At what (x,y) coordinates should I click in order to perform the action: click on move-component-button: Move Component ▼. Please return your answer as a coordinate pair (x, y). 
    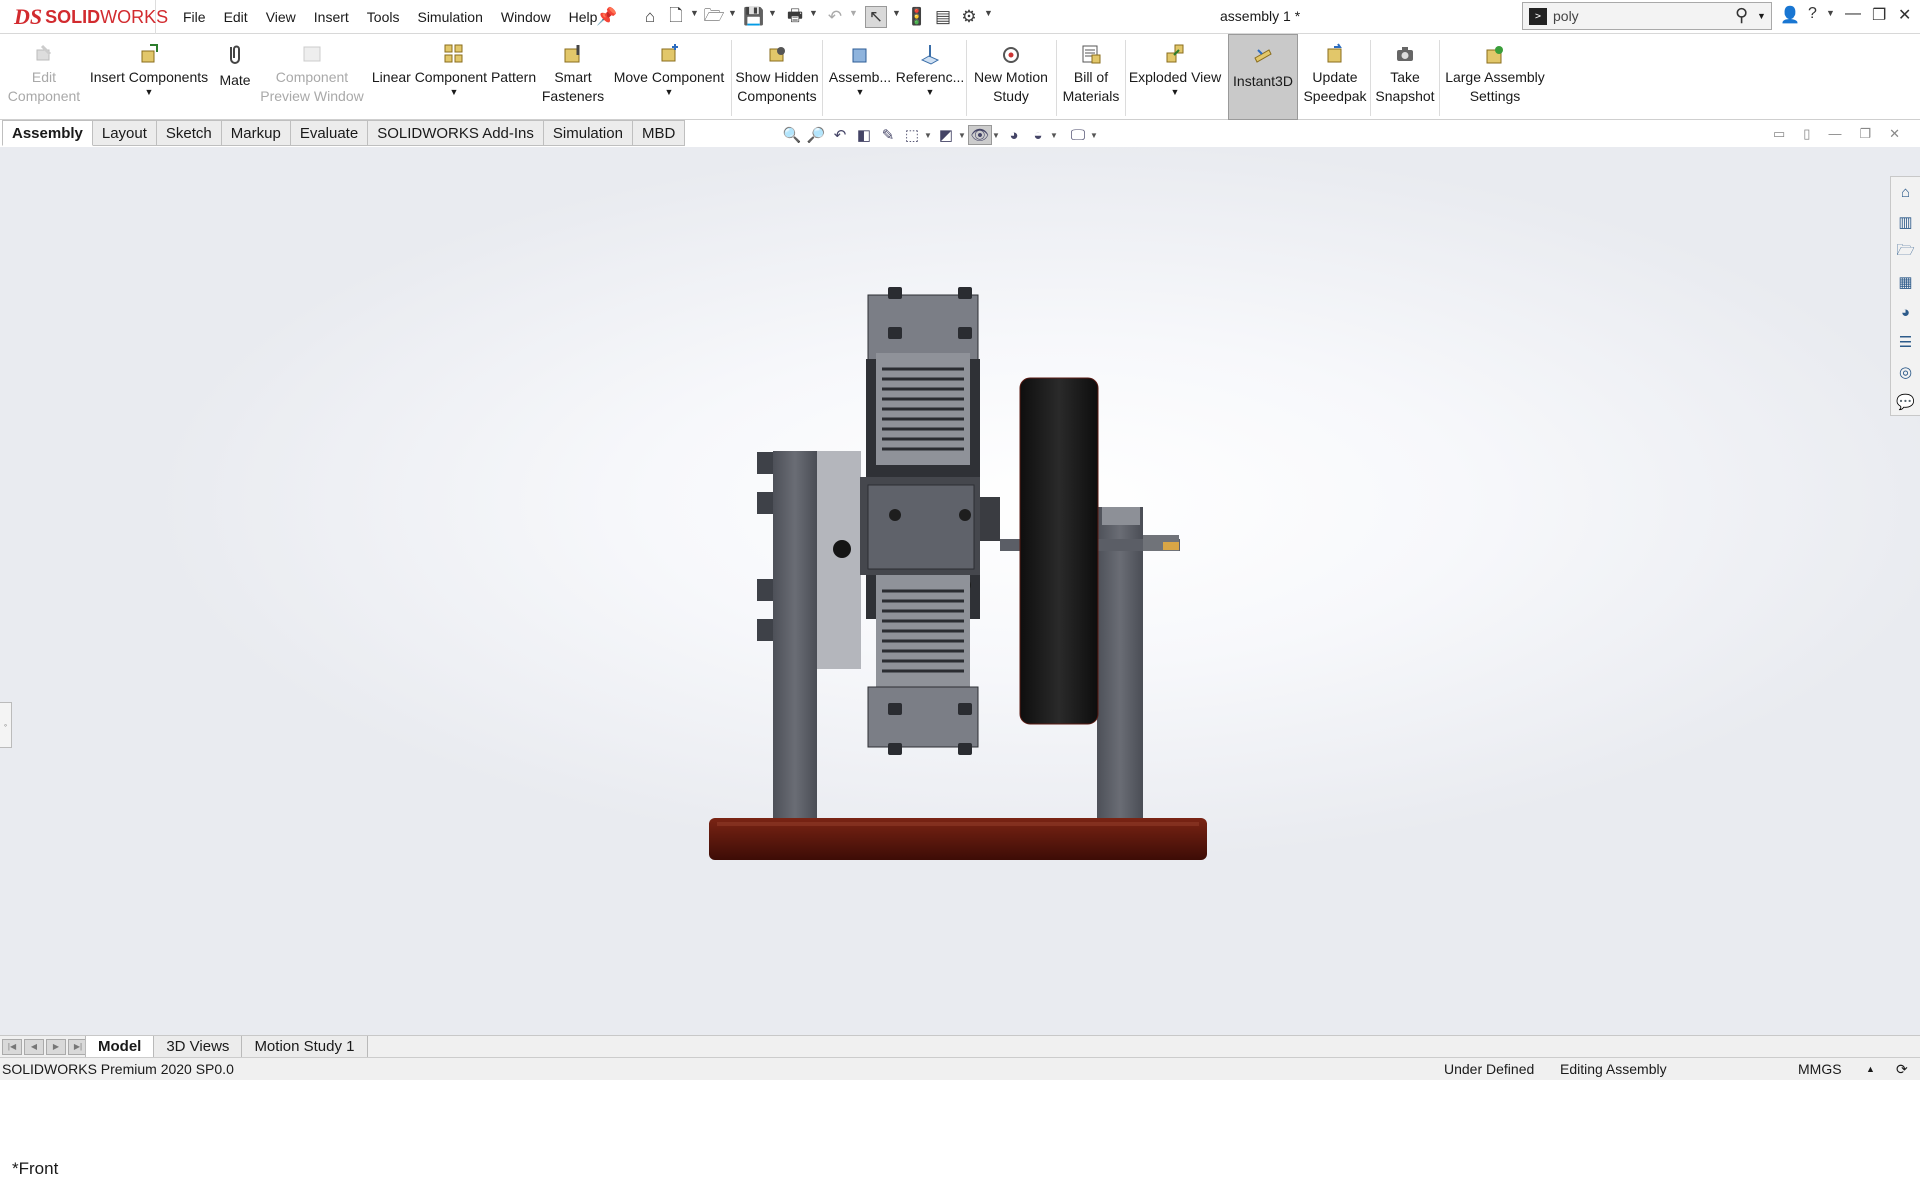
    Looking at the image, I should click on (669, 77).